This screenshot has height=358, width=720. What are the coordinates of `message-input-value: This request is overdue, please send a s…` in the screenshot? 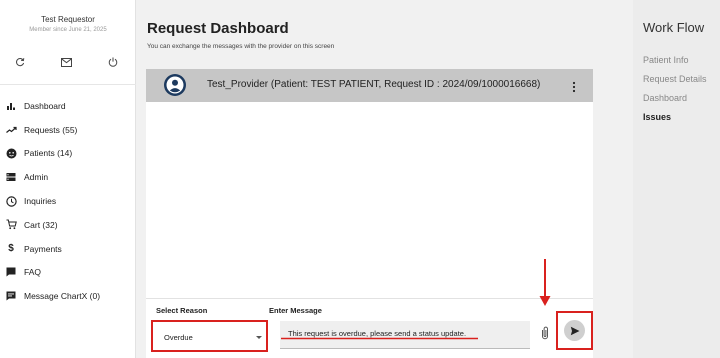 It's located at (377, 333).